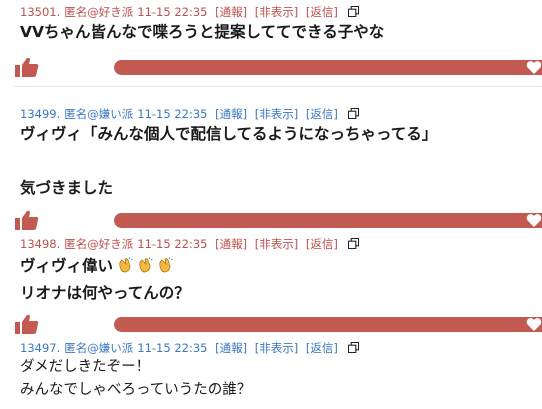 Image resolution: width=542 pixels, height=409 pixels. What do you see at coordinates (67, 266) in the screenshot?
I see `post-body-text: ヴィヴィ偉い` at bounding box center [67, 266].